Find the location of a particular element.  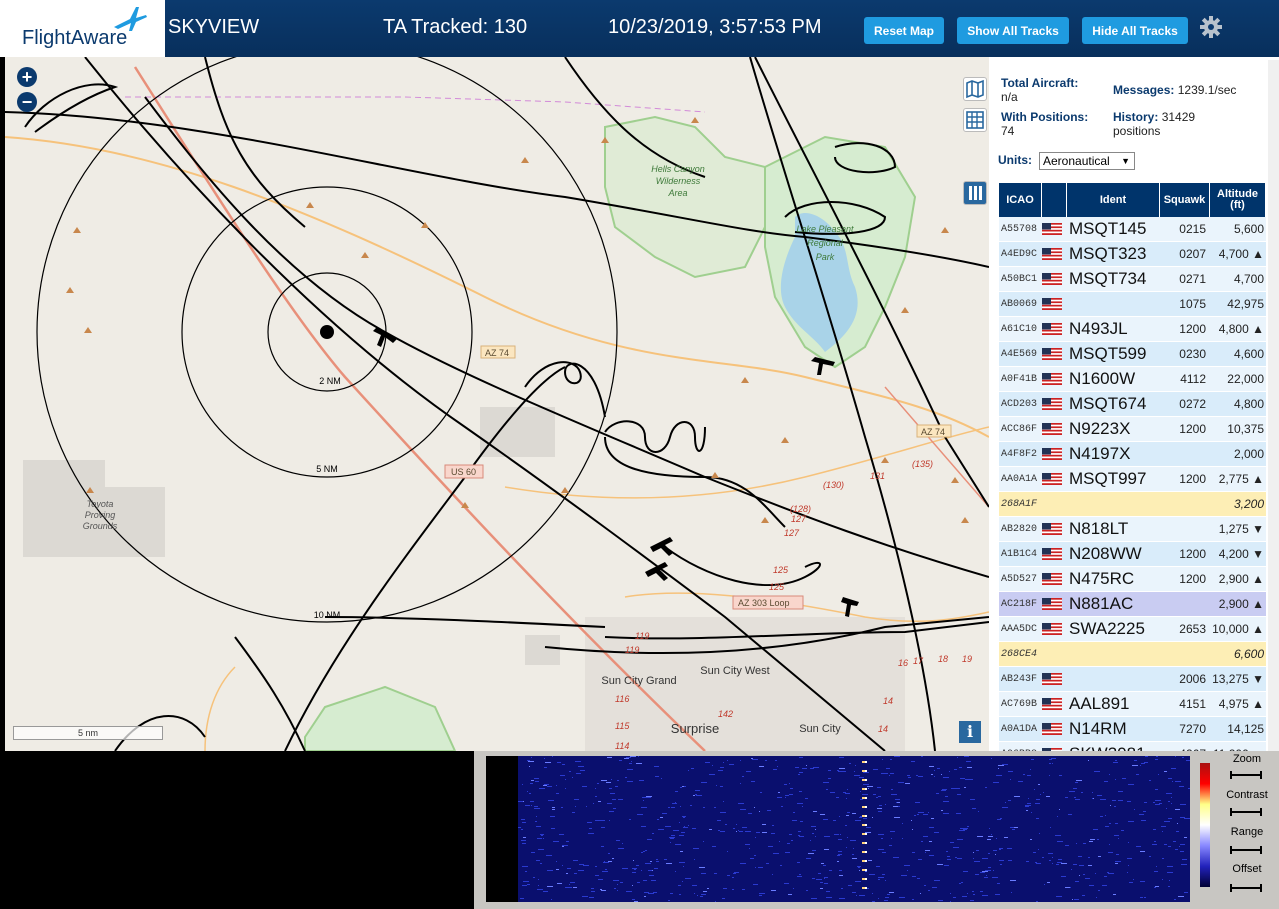

cell-squawk: 4151 is located at coordinates (1192, 704).